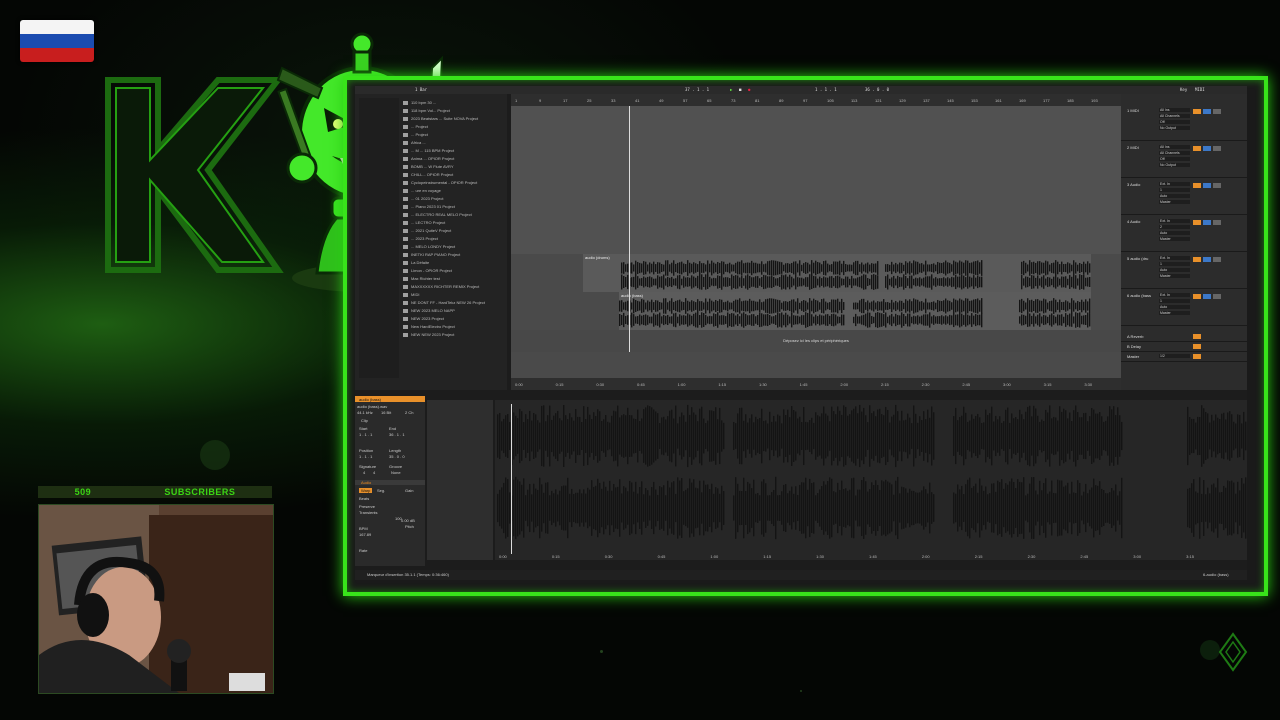 The height and width of the screenshot is (720, 1280). I want to click on browser-item: ... MELO LONDY Project, so click(429, 247).